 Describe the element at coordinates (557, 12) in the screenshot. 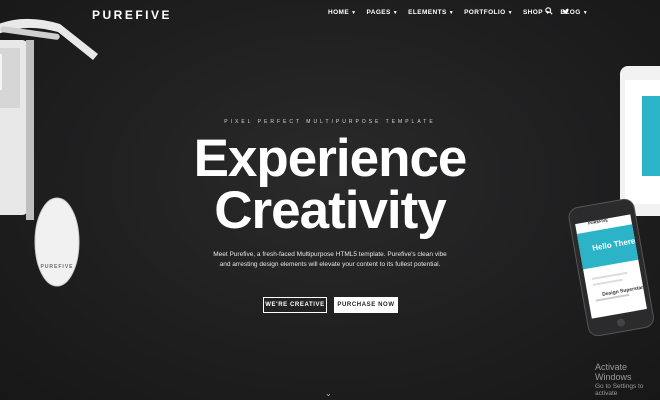

I see `header-icons` at that location.